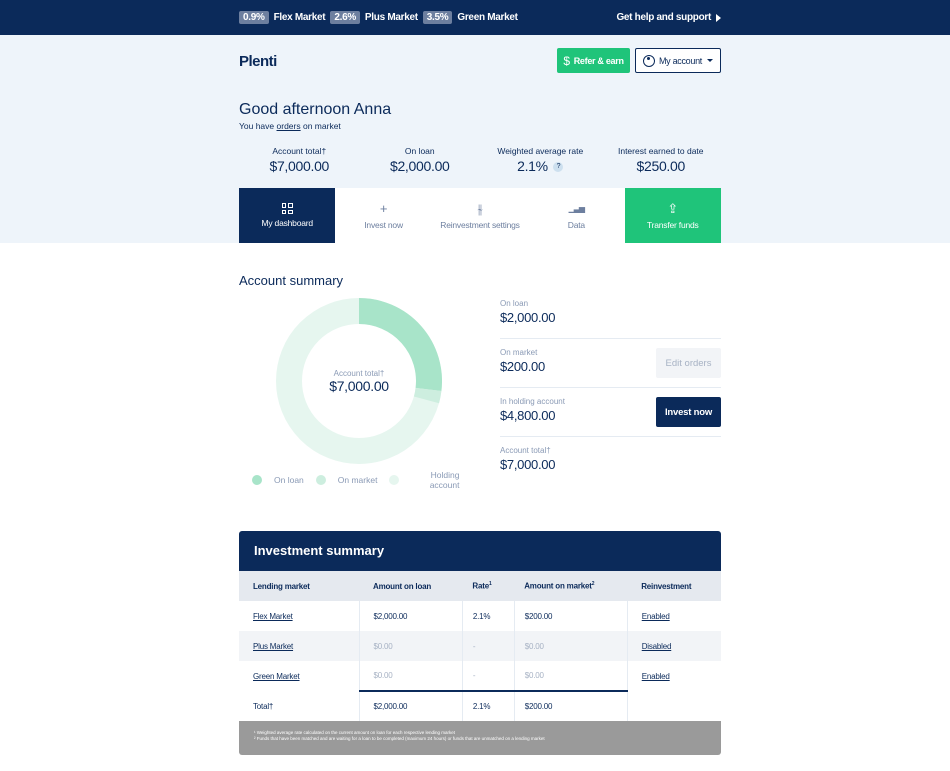 The height and width of the screenshot is (771, 950). I want to click on table-row: Green Market $0.00 - $0.00 Enabled, so click(480, 676).